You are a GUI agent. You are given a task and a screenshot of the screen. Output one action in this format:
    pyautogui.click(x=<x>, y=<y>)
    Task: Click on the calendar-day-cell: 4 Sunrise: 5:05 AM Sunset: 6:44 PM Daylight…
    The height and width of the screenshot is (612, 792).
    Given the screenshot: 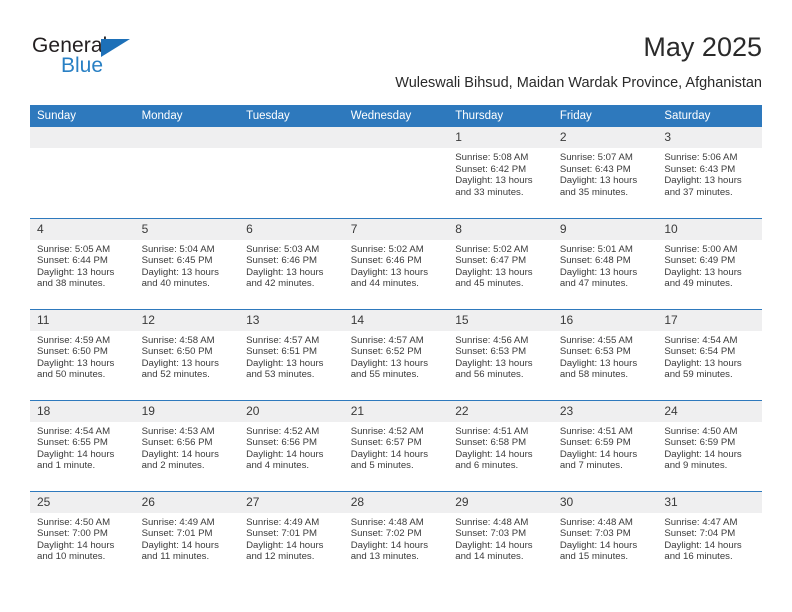 What is the action you would take?
    pyautogui.click(x=82, y=263)
    